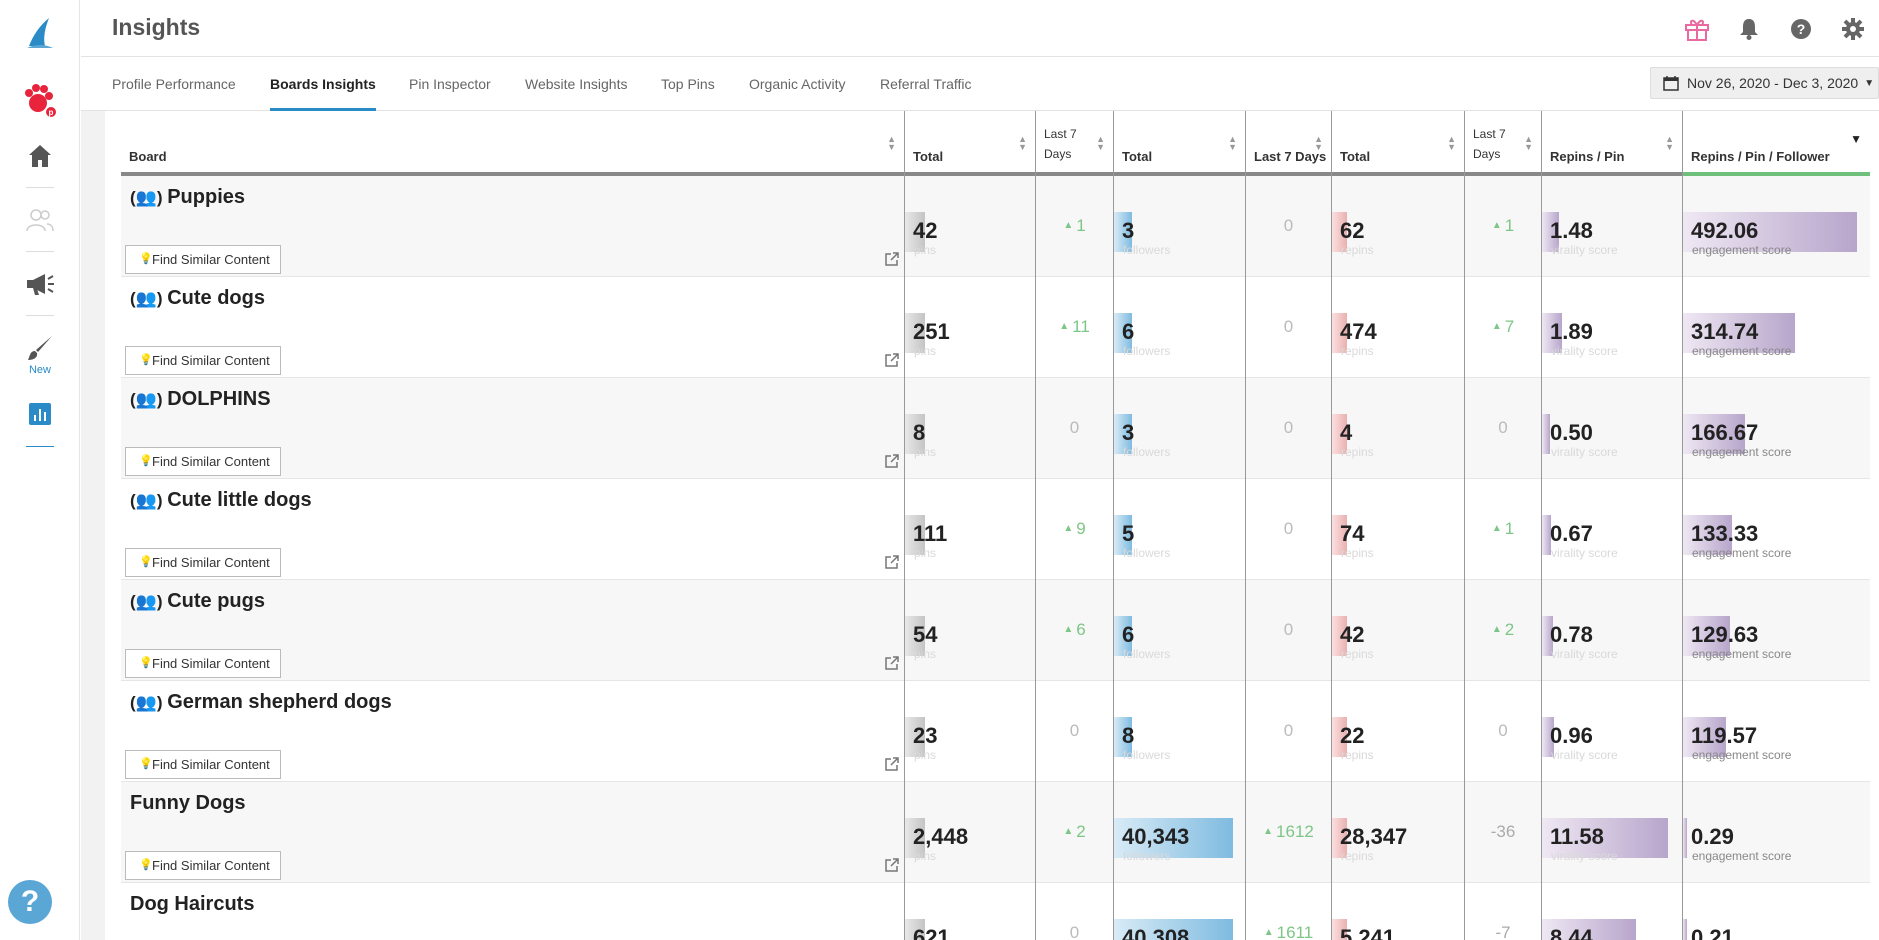 This screenshot has height=940, width=1879. What do you see at coordinates (1612, 141) in the screenshot?
I see `column-header-repins-per-pin: Repins / Pin ▲ ▼` at bounding box center [1612, 141].